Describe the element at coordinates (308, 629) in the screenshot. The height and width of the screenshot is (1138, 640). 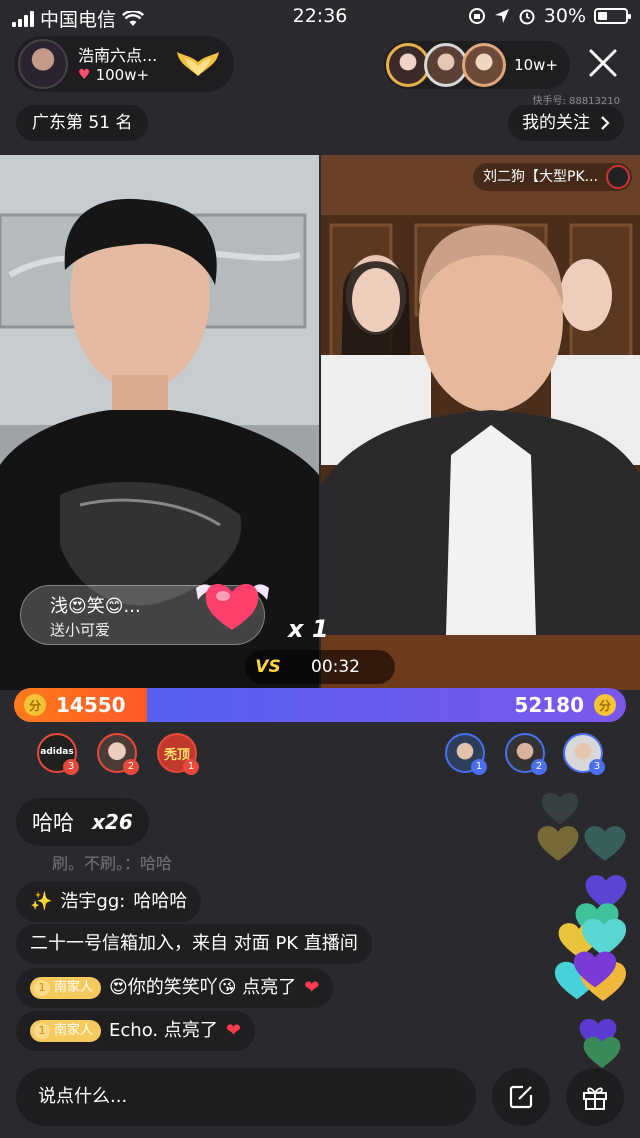
I see `gift-multiplier: x 1` at that location.